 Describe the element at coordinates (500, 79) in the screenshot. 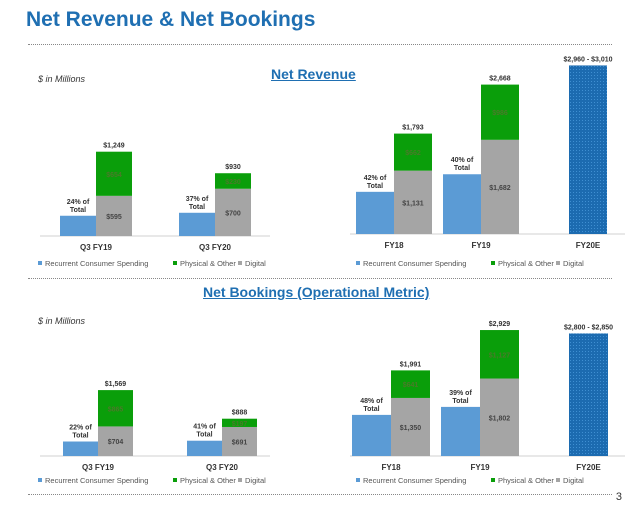

I see `total-label: $2,668` at that location.